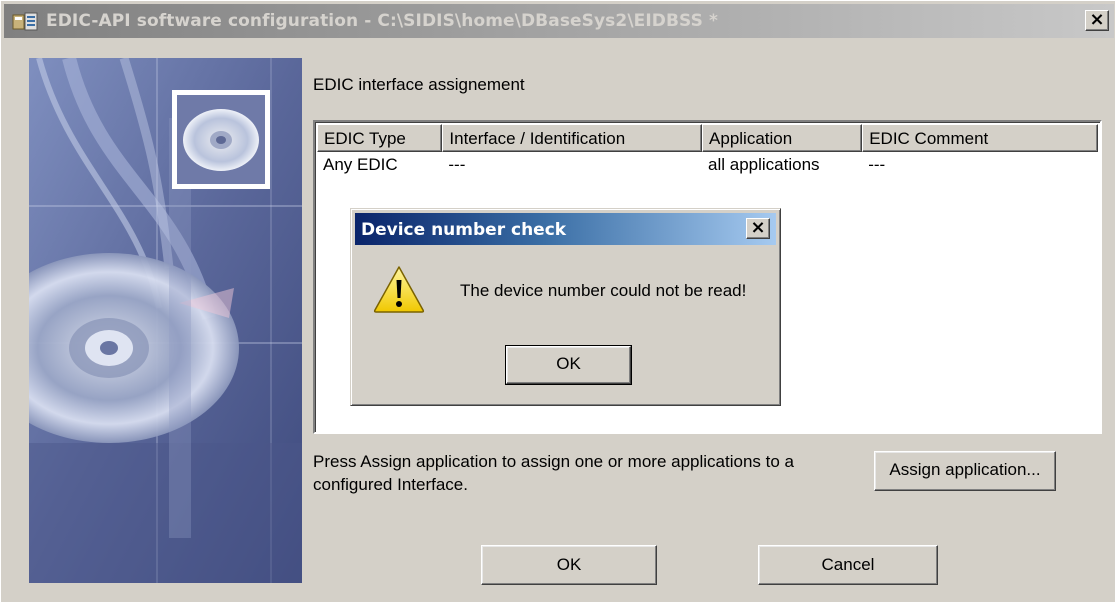  What do you see at coordinates (569, 565) in the screenshot?
I see `ok-button: OK` at bounding box center [569, 565].